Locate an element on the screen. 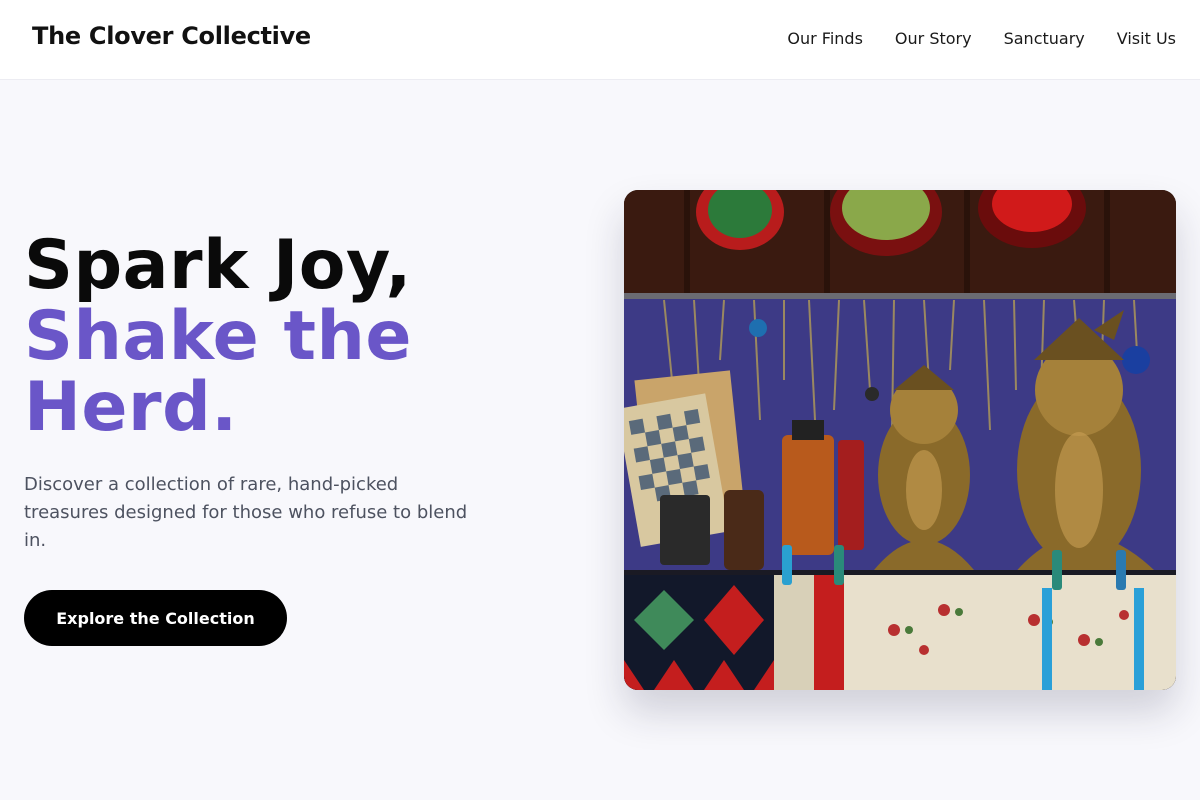 This screenshot has height=800, width=1200. nav-link-sanctuary: Sanctuary is located at coordinates (1044, 39).